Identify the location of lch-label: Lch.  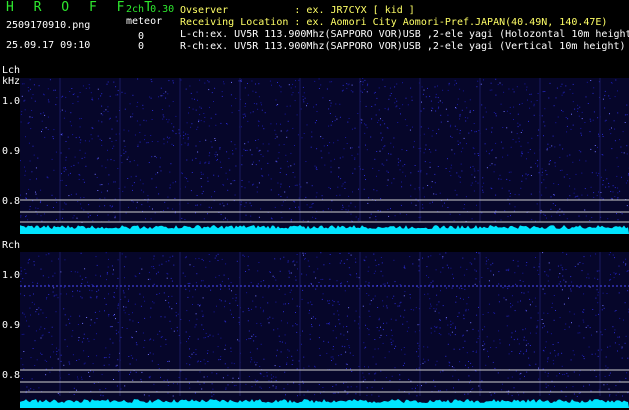
(11, 70).